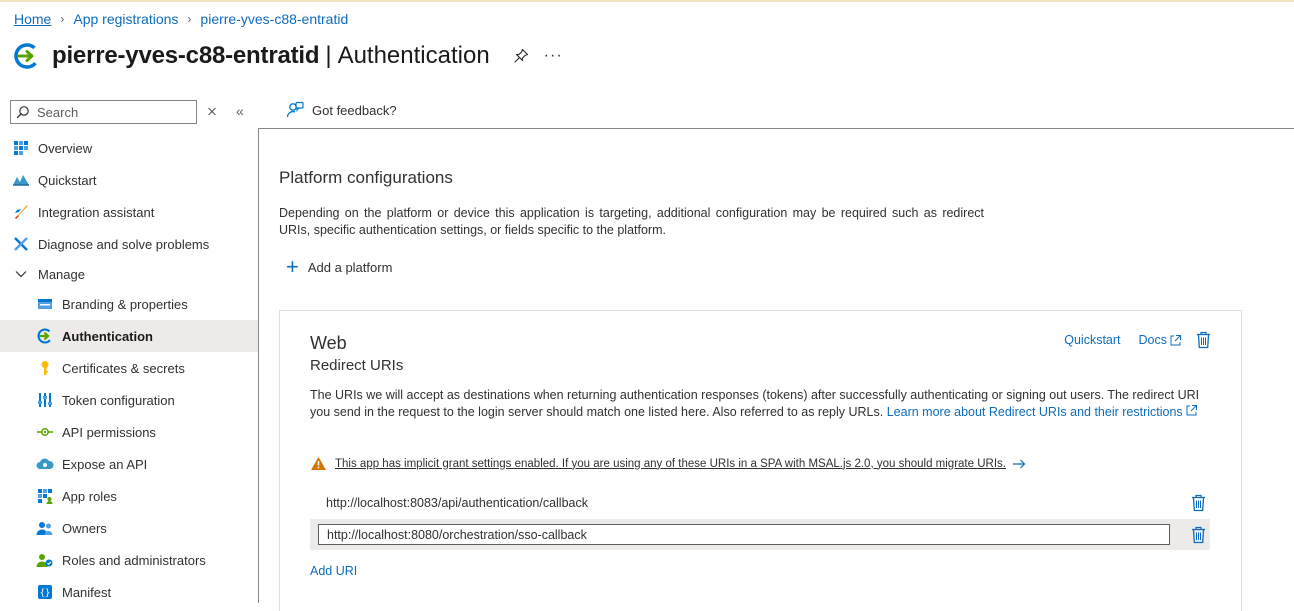 This screenshot has height=611, width=1294. I want to click on section-title: Platform configurations, so click(366, 177).